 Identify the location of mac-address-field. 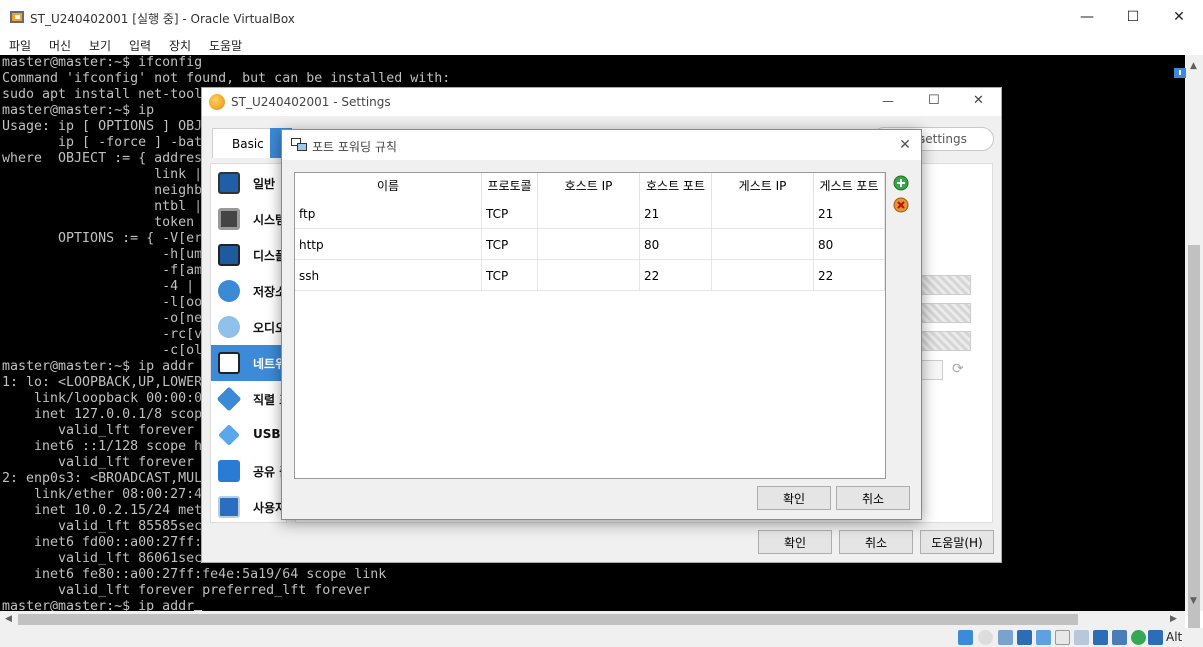
(932, 370).